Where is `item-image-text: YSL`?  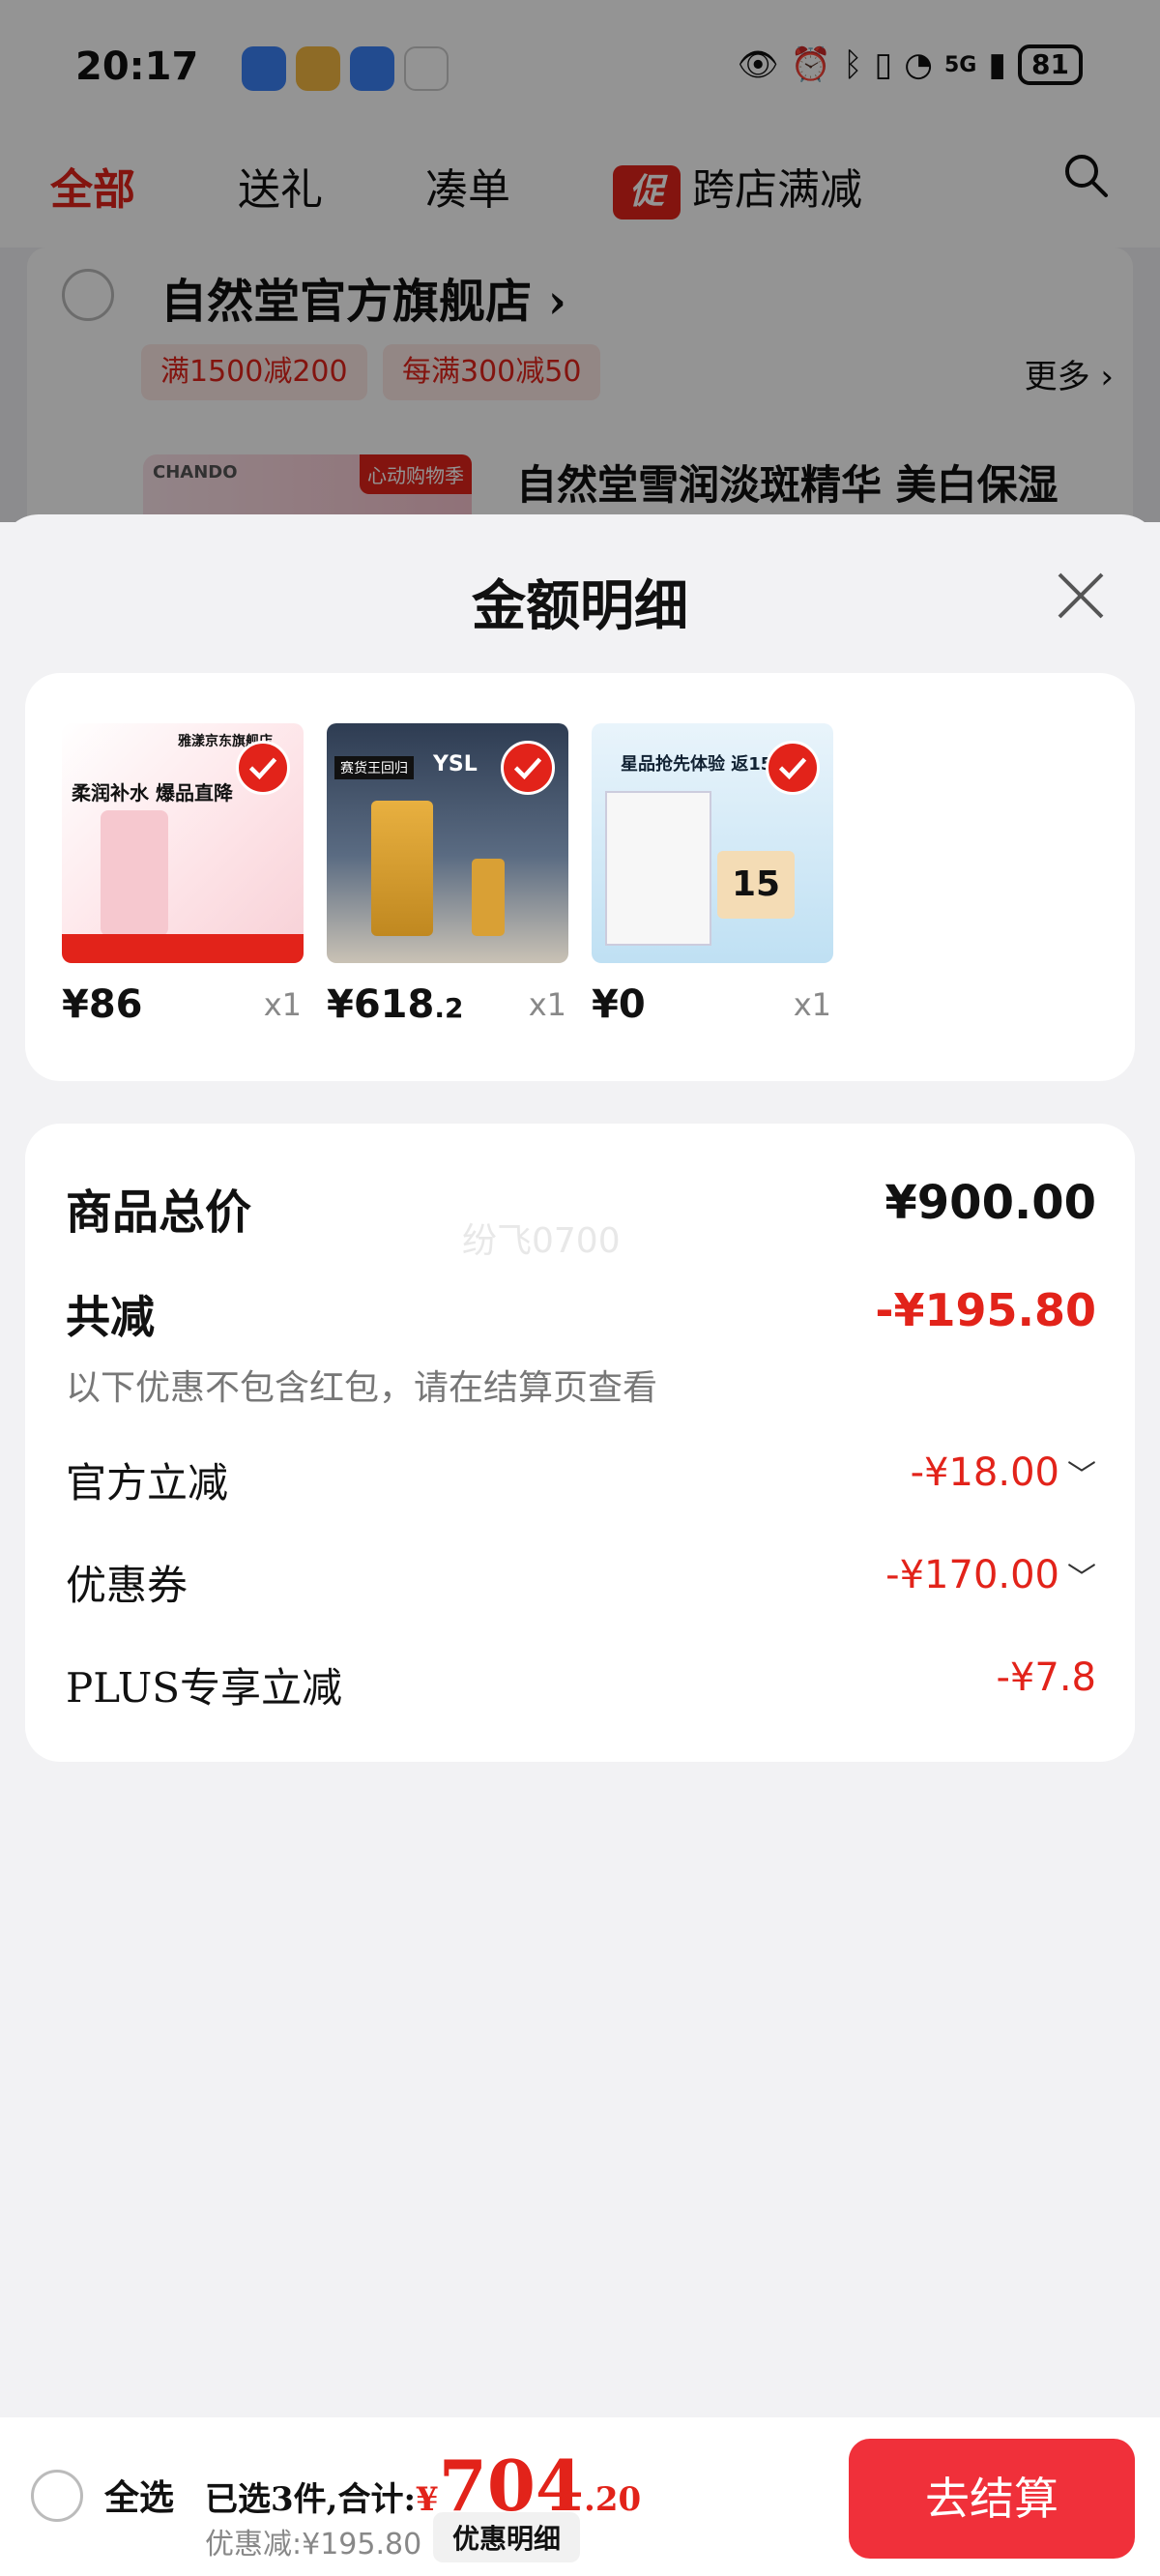 item-image-text: YSL is located at coordinates (456, 764).